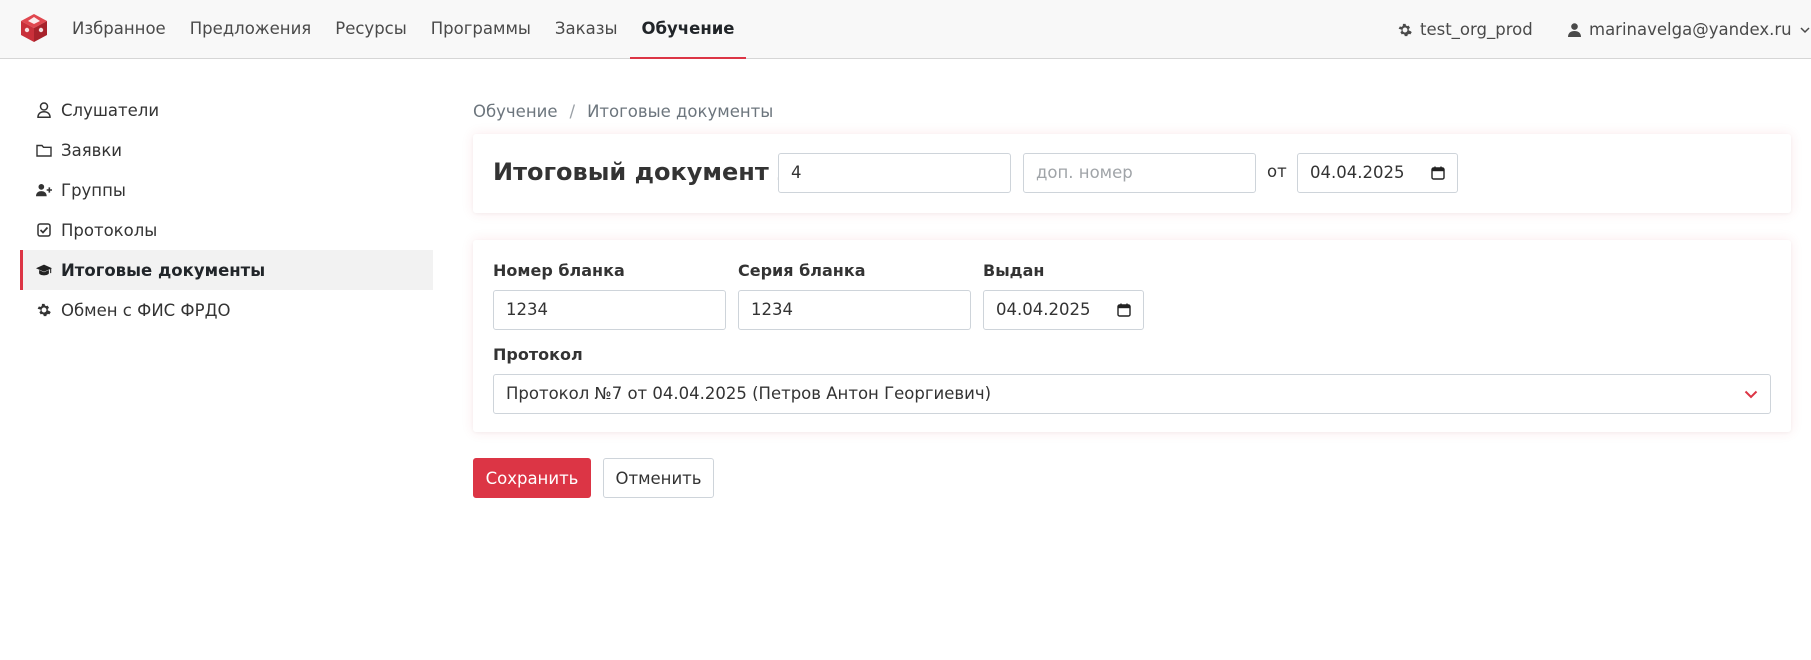  What do you see at coordinates (93, 190) in the screenshot?
I see `sidebar-item-label: Группы` at bounding box center [93, 190].